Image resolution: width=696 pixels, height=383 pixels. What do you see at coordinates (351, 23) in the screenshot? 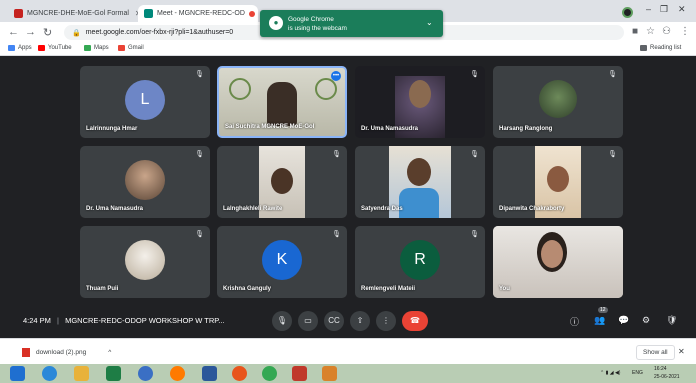
I see `webcam-notification: ● Google Chrome is using the webcam ⌄` at bounding box center [351, 23].